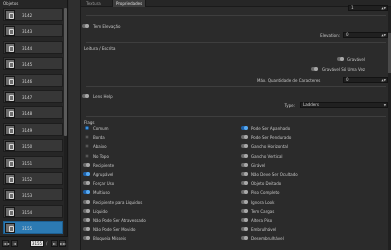  Describe the element at coordinates (85, 26) in the screenshot. I see `tem-elevacao-toggle` at that location.